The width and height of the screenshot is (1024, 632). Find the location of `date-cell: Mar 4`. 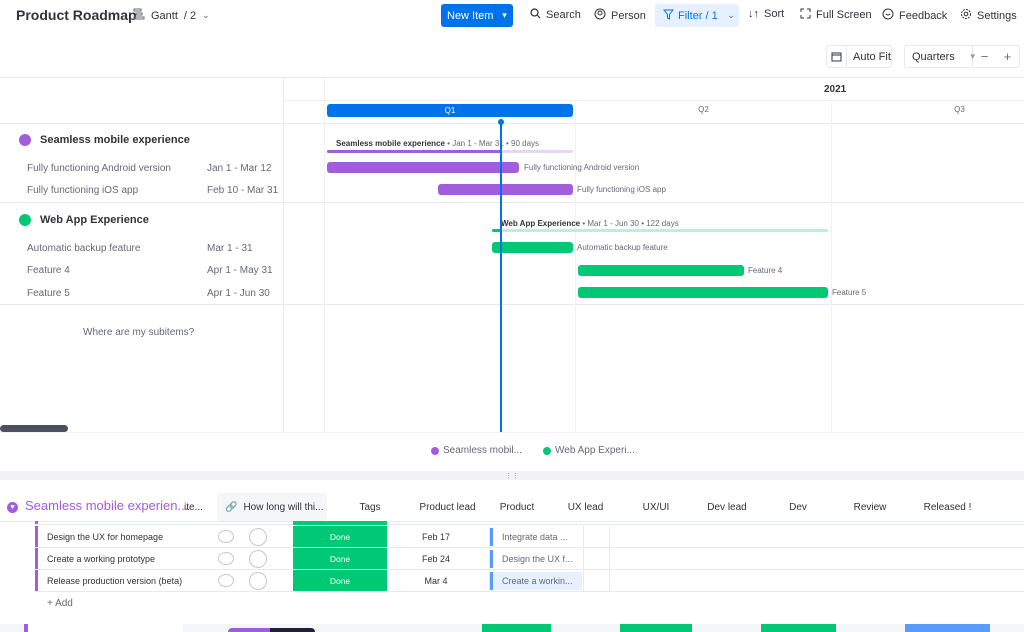

date-cell: Mar 4 is located at coordinates (436, 581).